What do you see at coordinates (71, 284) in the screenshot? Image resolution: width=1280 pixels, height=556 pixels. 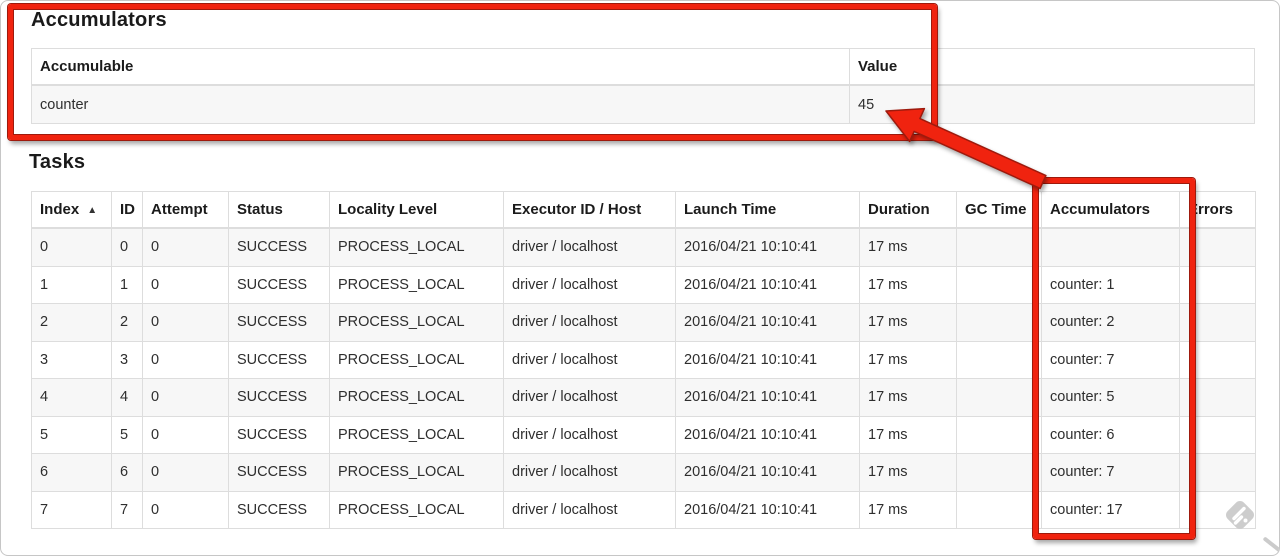 I see `cell-index: 1` at bounding box center [71, 284].